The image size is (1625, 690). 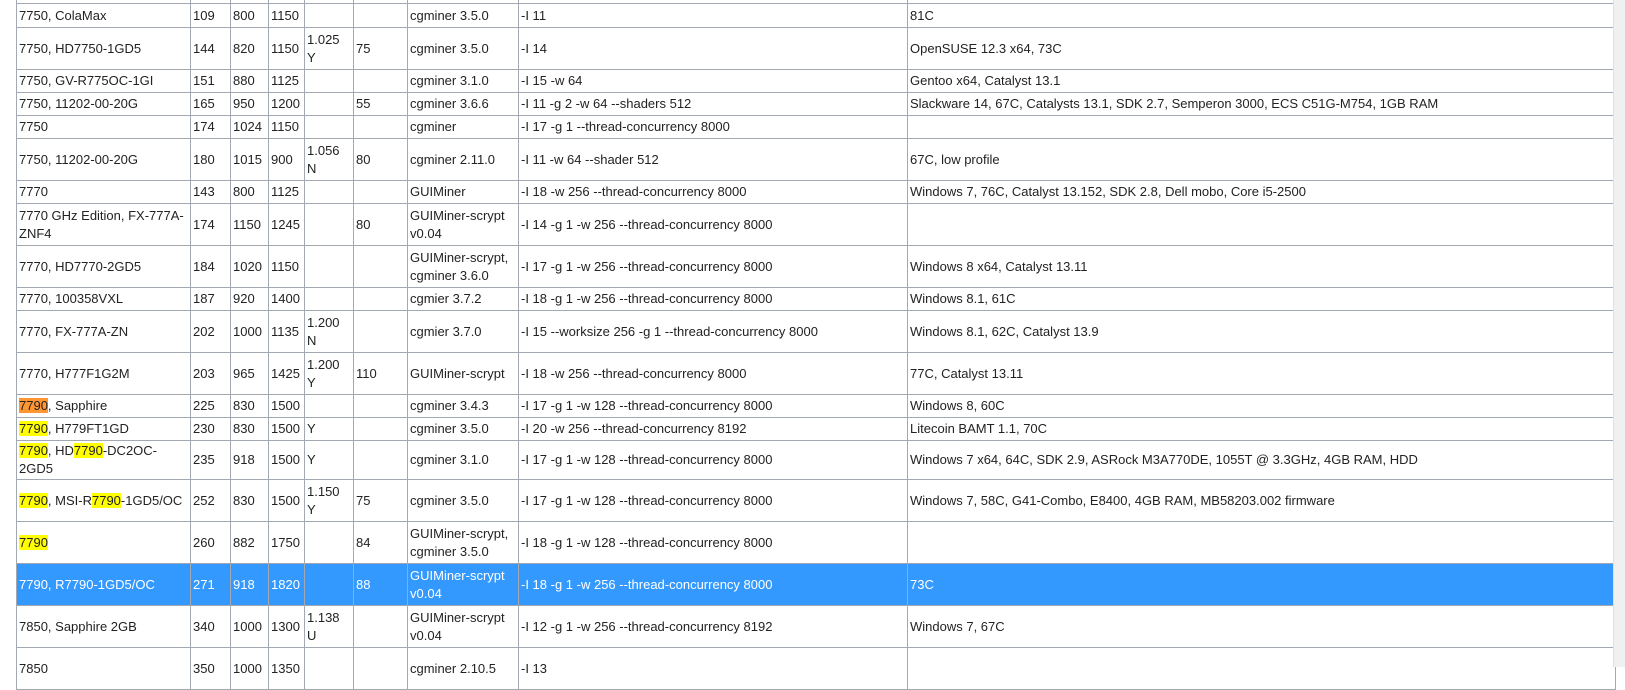 What do you see at coordinates (211, 460) in the screenshot?
I see `cell-khs: 235` at bounding box center [211, 460].